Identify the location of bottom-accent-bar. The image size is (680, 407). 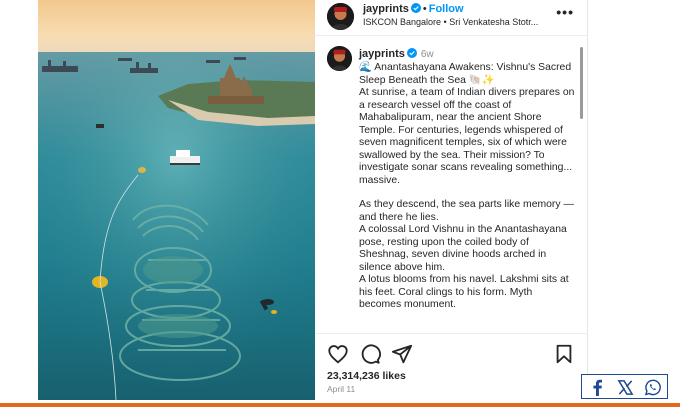
(340, 405).